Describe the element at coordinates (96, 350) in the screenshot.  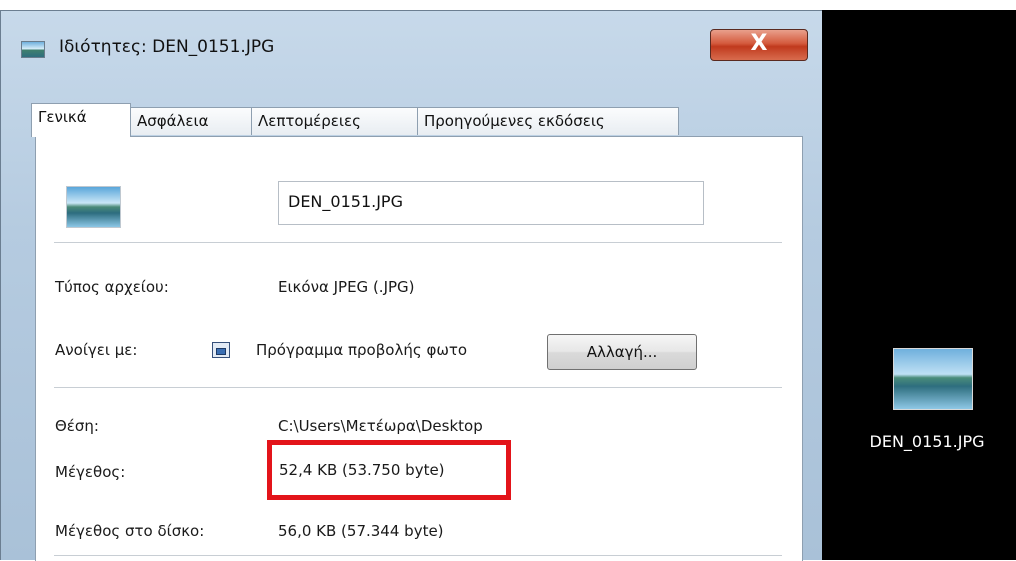
I see `opens-with-label: Ανοίγει με:` at that location.